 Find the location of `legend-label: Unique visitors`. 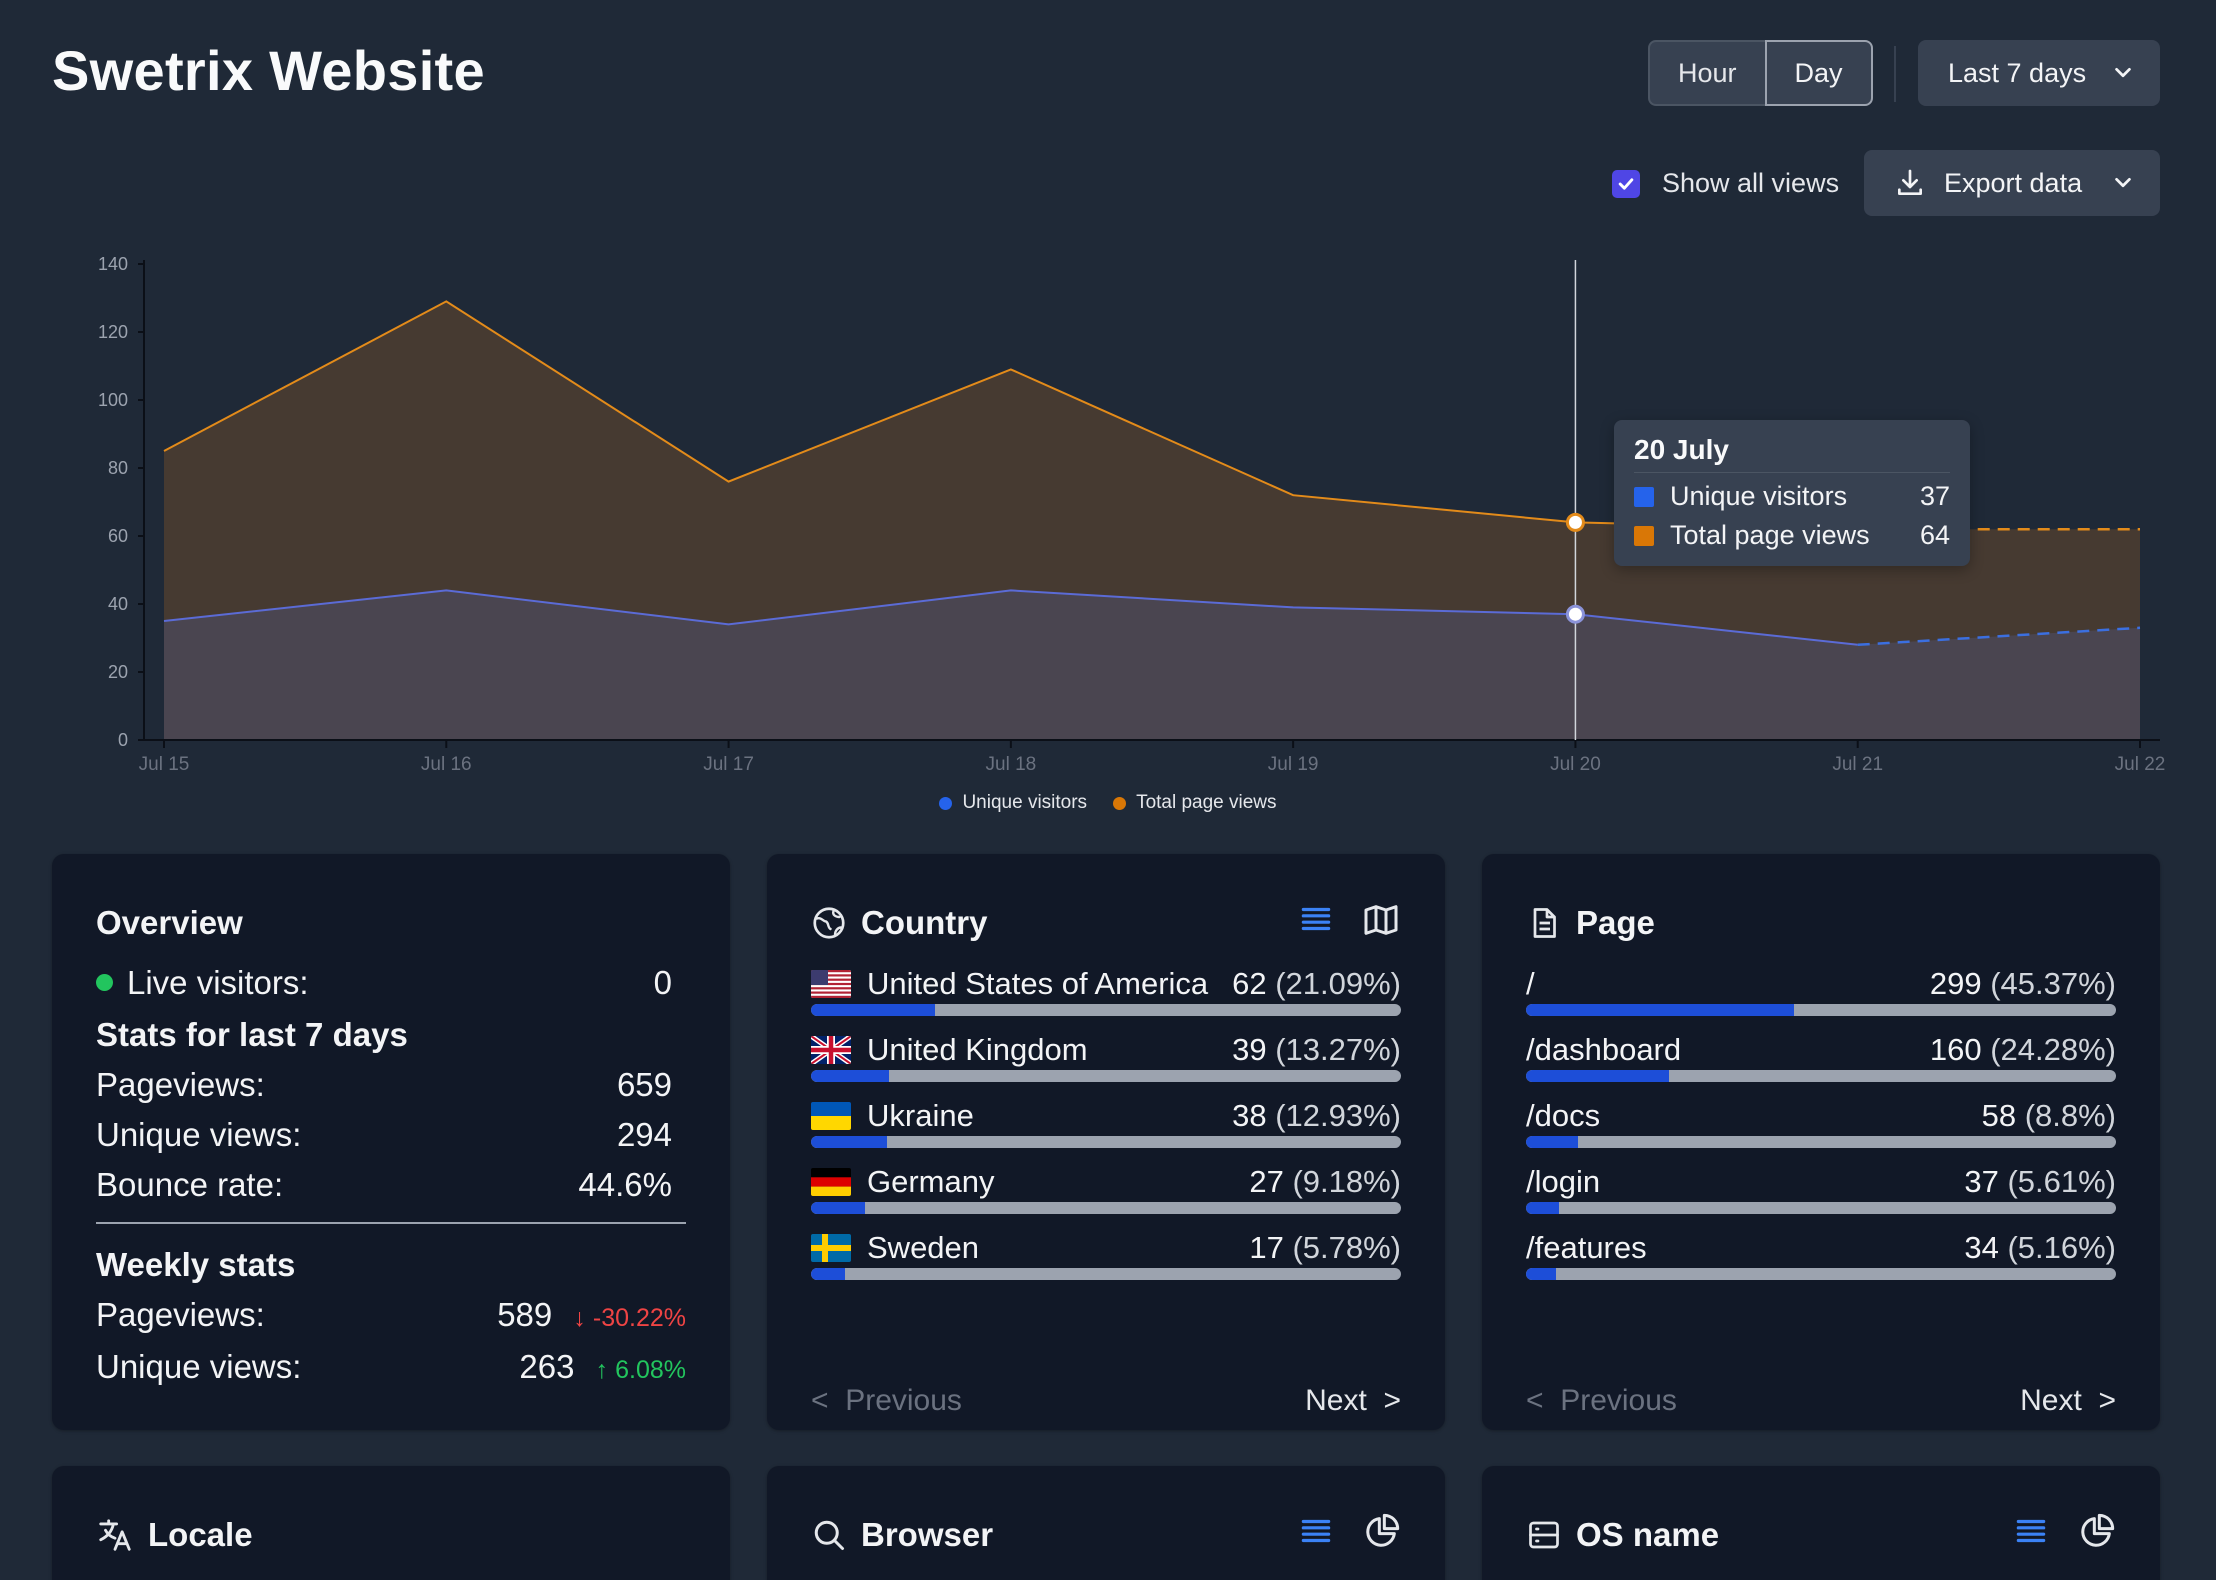

legend-label: Unique visitors is located at coordinates (1025, 802).